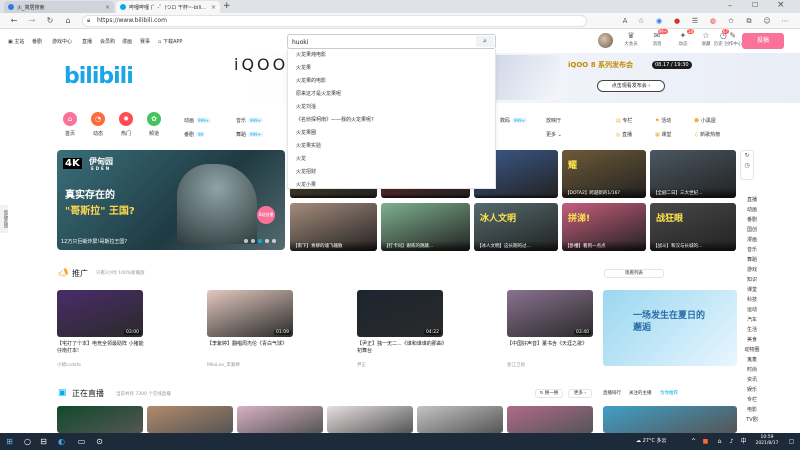 This screenshot has width=800, height=450. I want to click on task-view-icon: ⊟, so click(43, 441).